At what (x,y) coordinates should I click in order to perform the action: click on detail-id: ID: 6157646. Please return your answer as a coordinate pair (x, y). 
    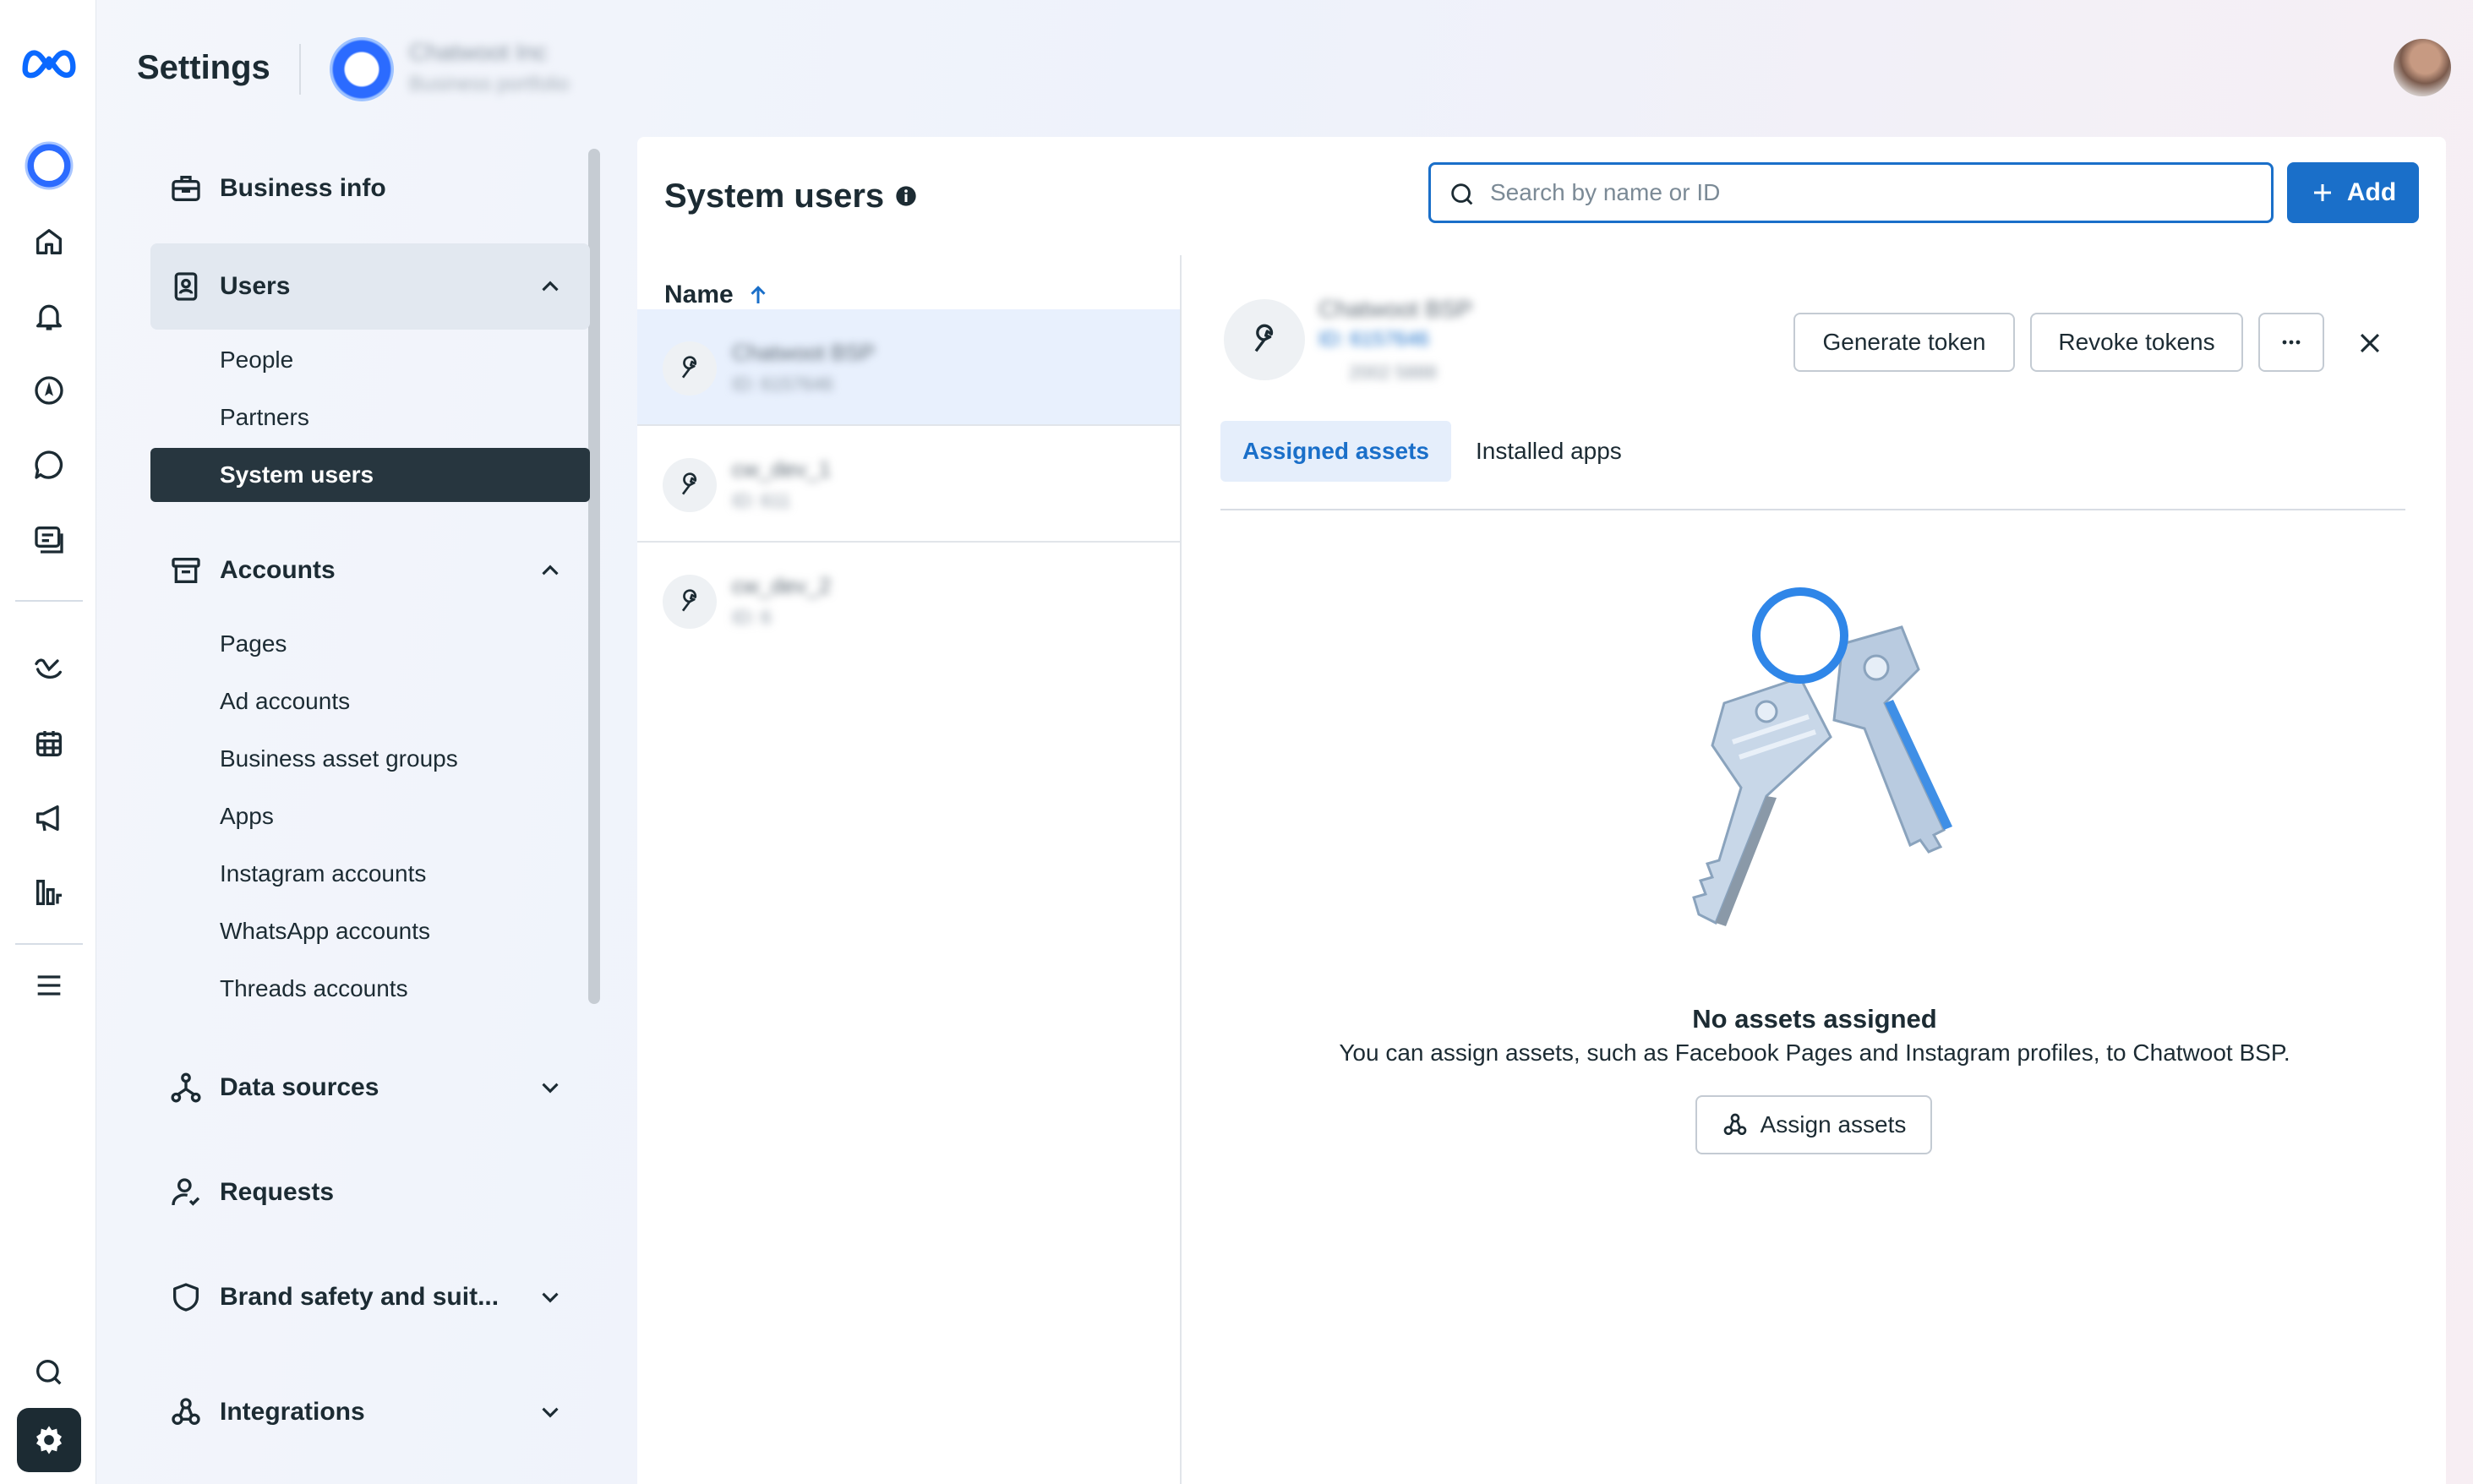
    Looking at the image, I should click on (1373, 340).